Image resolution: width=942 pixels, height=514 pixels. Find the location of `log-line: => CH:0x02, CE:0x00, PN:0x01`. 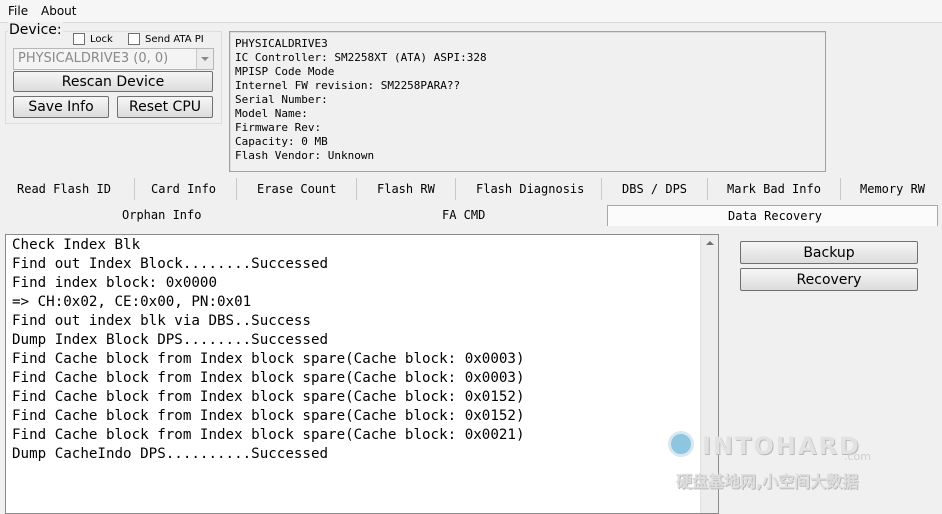

log-line: => CH:0x02, CE:0x00, PN:0x01 is located at coordinates (132, 302).